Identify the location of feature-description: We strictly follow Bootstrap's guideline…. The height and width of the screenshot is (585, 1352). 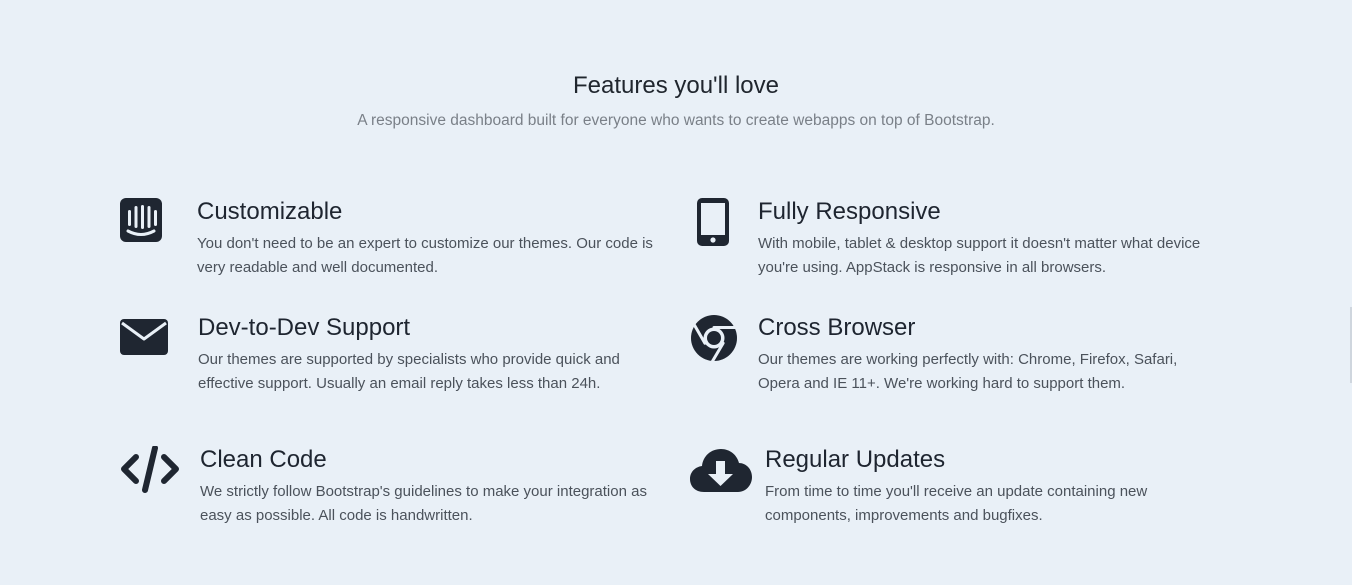
(423, 503).